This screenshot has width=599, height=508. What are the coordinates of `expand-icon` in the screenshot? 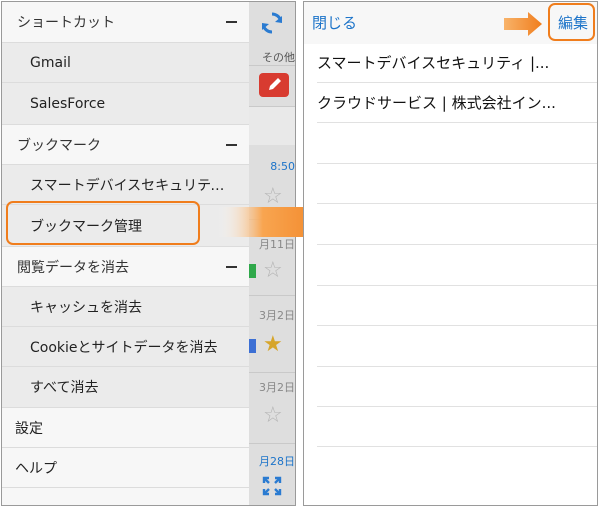 It's located at (272, 486).